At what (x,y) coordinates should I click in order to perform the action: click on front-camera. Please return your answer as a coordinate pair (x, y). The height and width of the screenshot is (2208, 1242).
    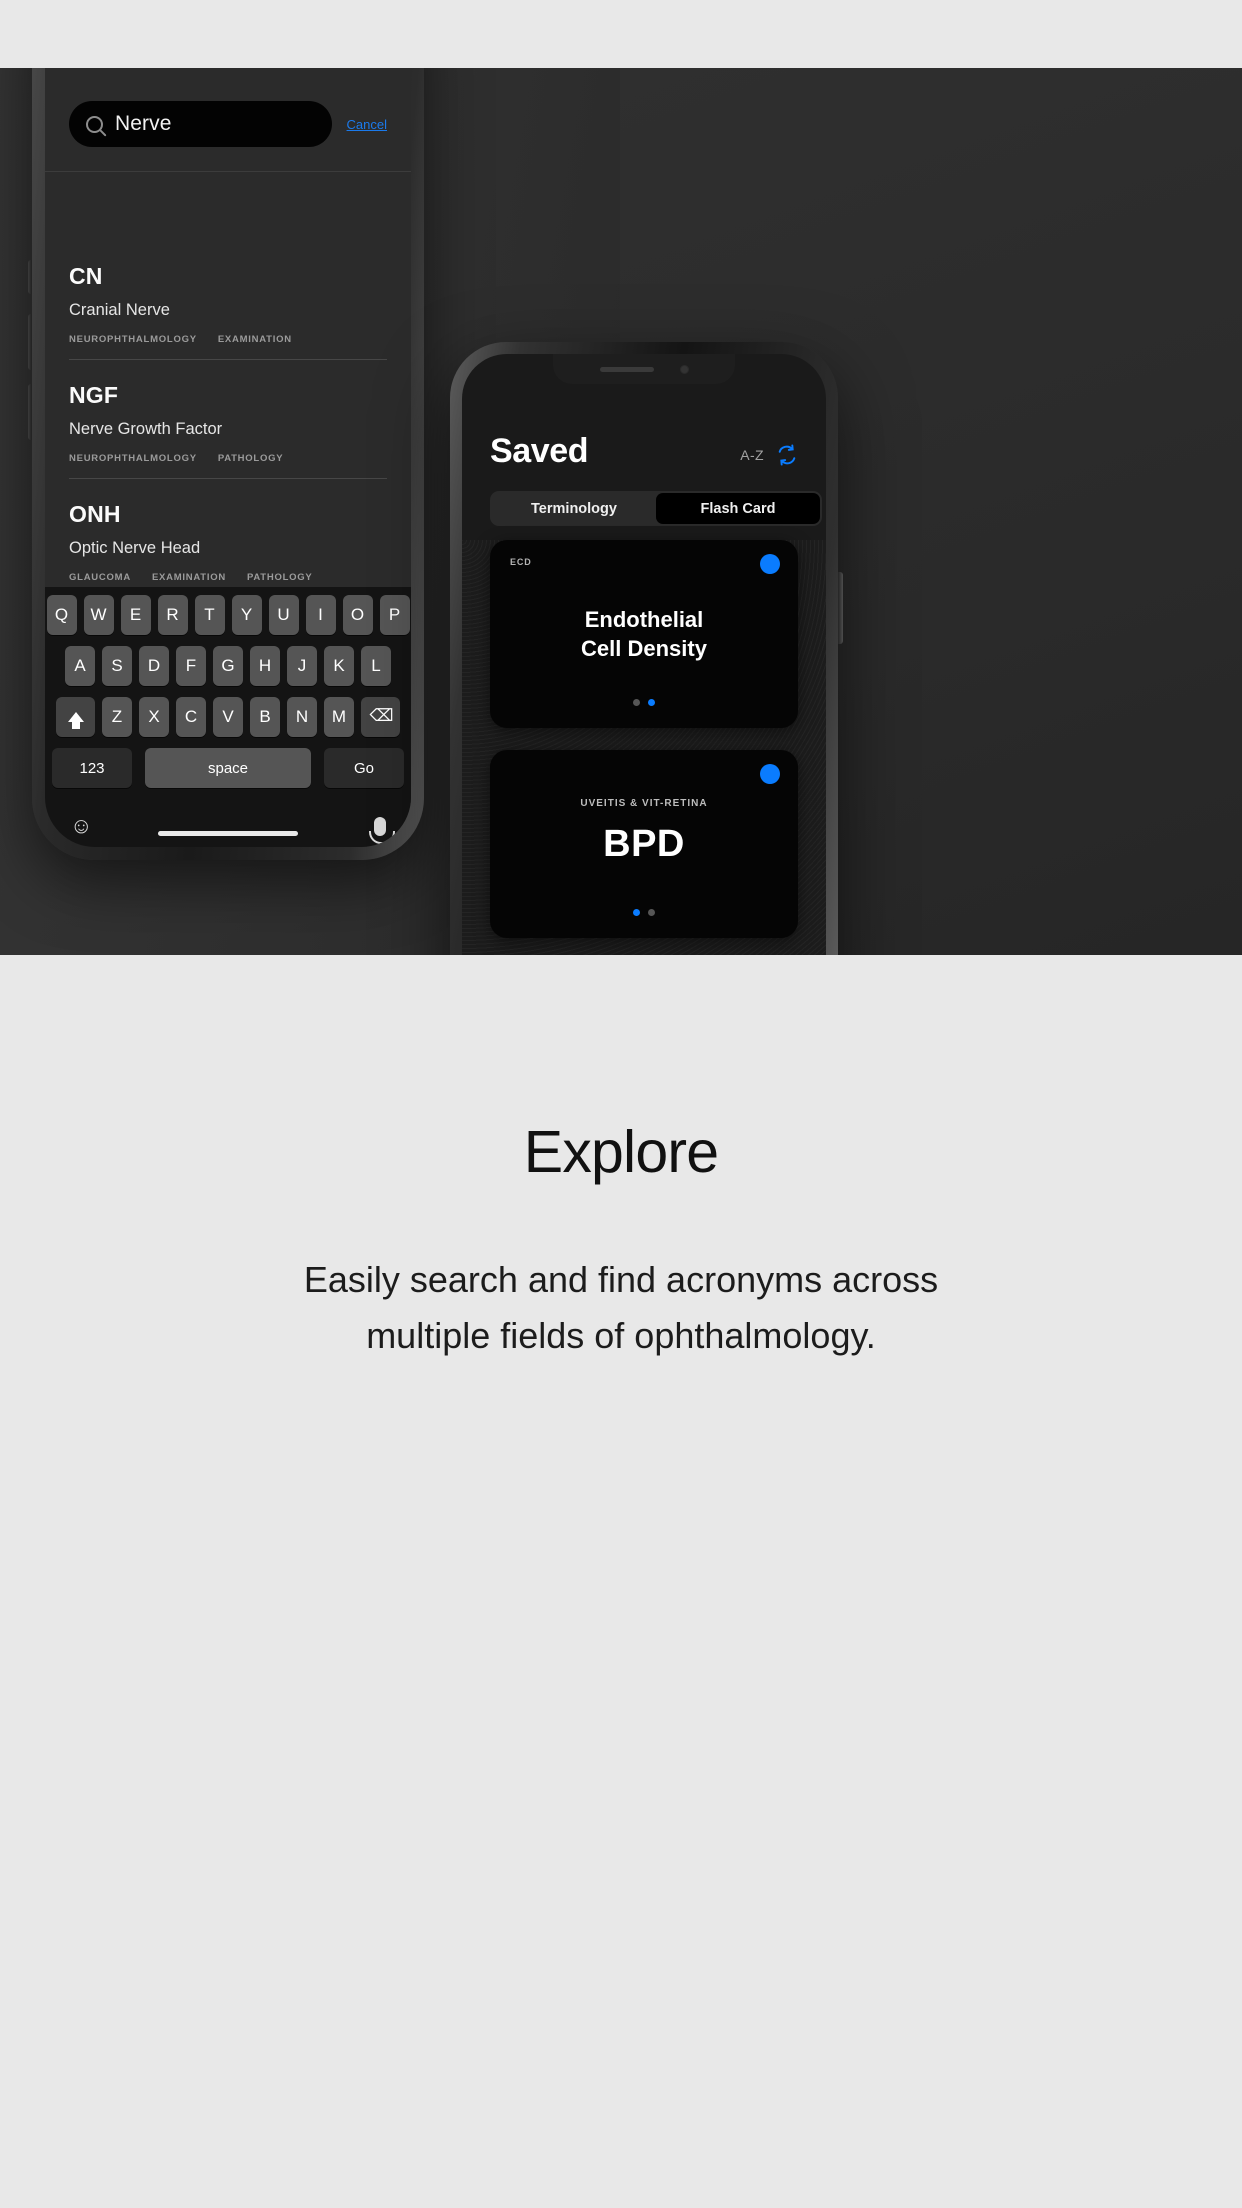
    Looking at the image, I should click on (684, 369).